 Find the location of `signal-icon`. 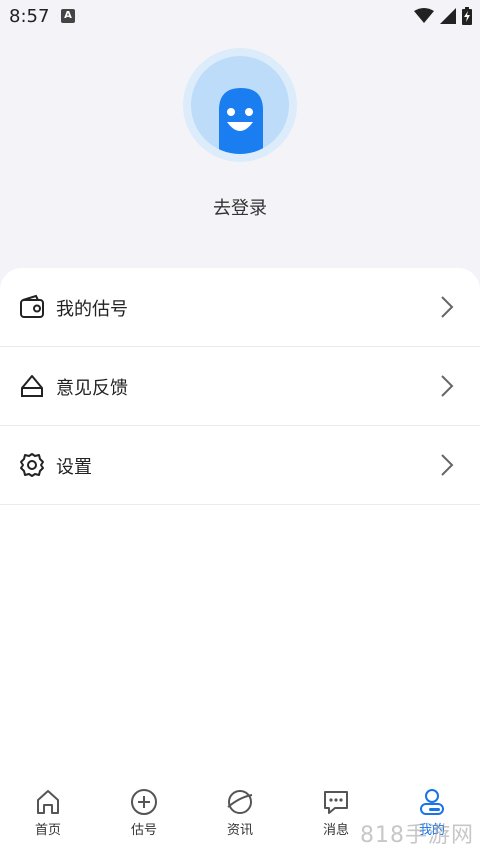

signal-icon is located at coordinates (448, 16).